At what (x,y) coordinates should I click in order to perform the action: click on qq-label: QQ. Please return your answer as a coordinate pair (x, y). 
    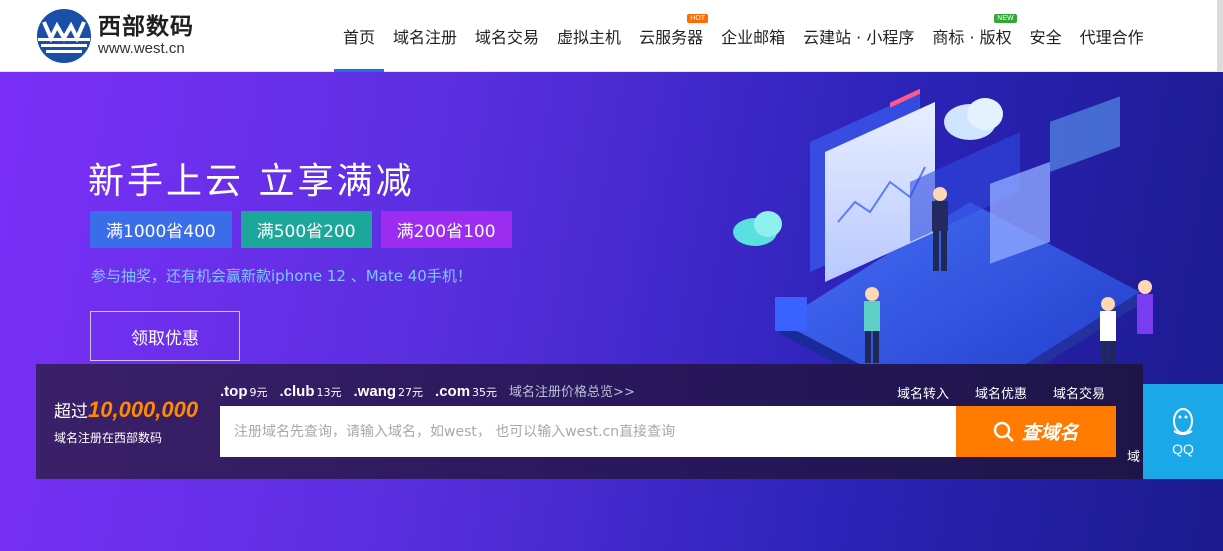
    Looking at the image, I should click on (1183, 448).